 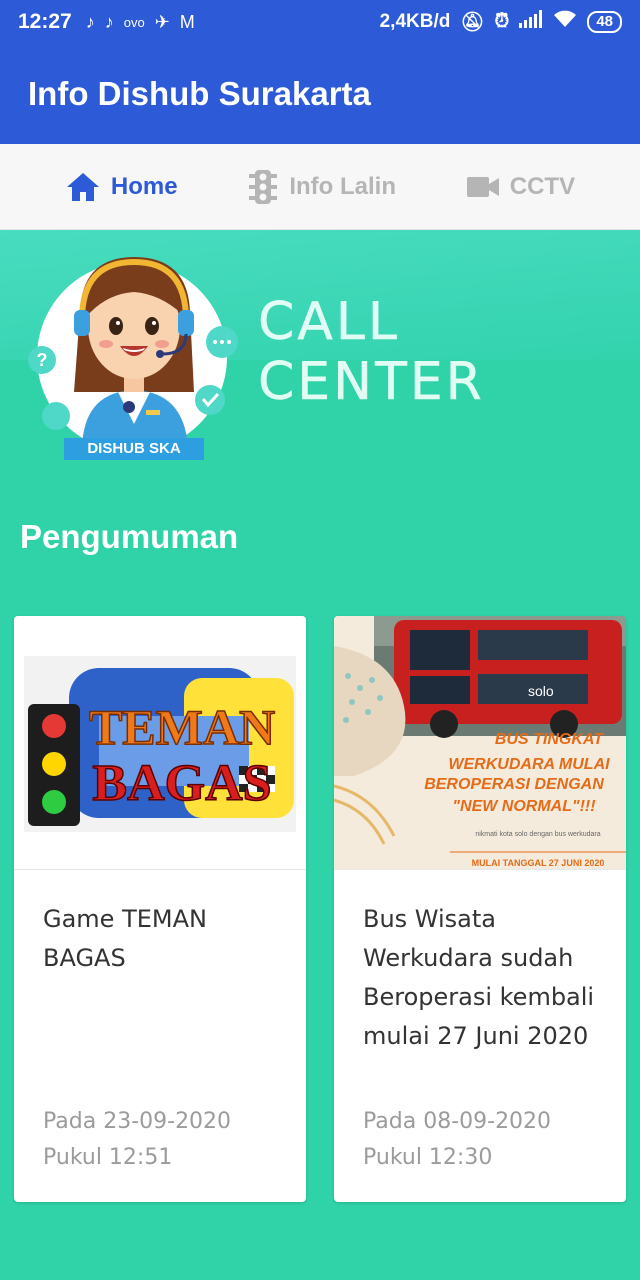 What do you see at coordinates (531, 22) in the screenshot?
I see `signal-icon` at bounding box center [531, 22].